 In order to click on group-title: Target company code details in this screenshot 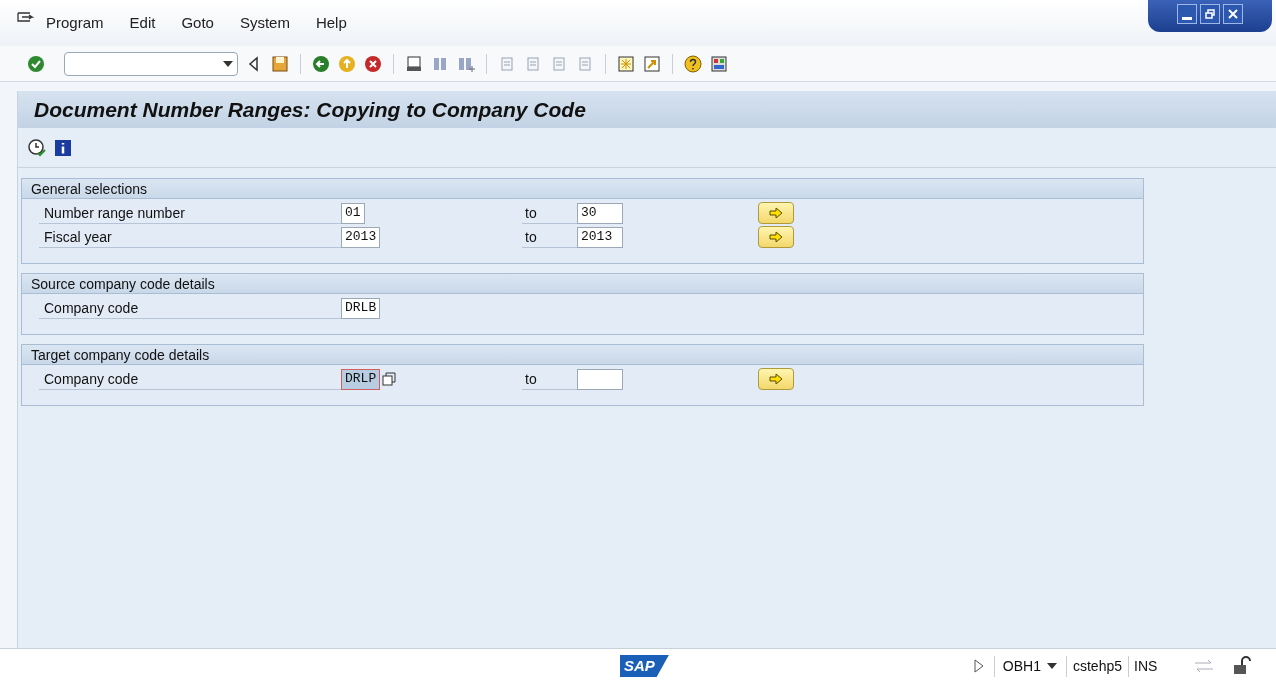, I will do `click(582, 355)`.